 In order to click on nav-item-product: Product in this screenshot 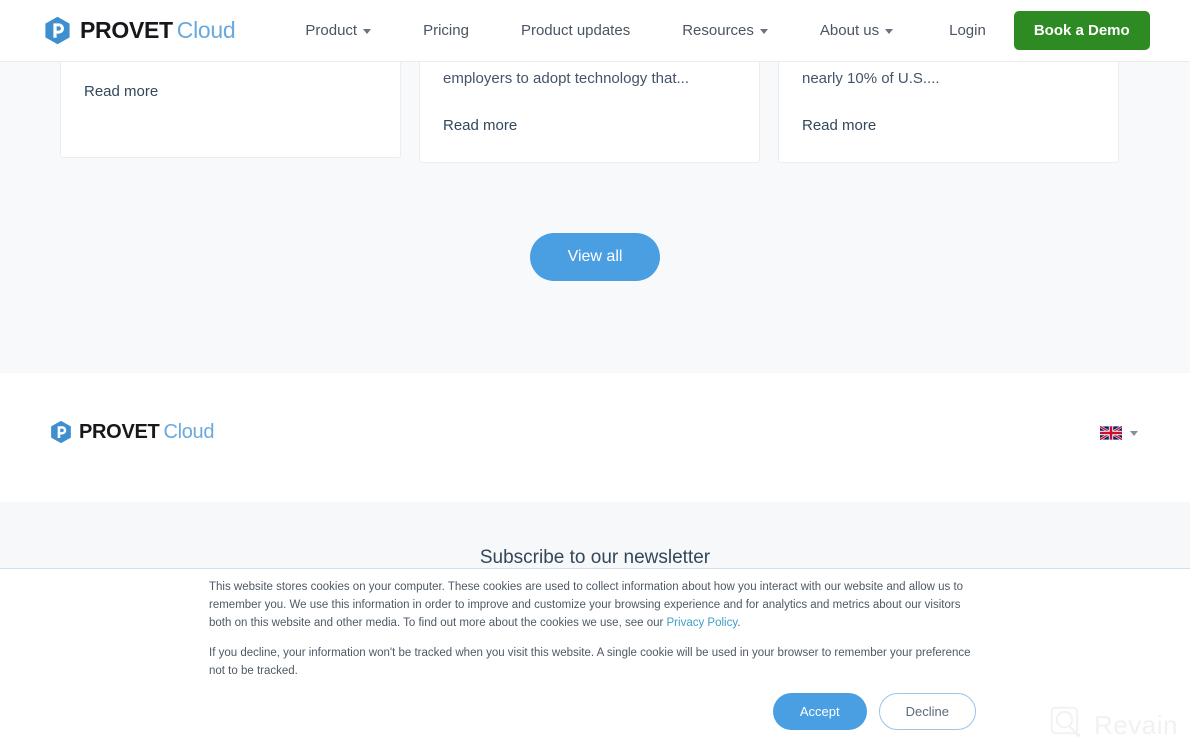, I will do `click(338, 30)`.